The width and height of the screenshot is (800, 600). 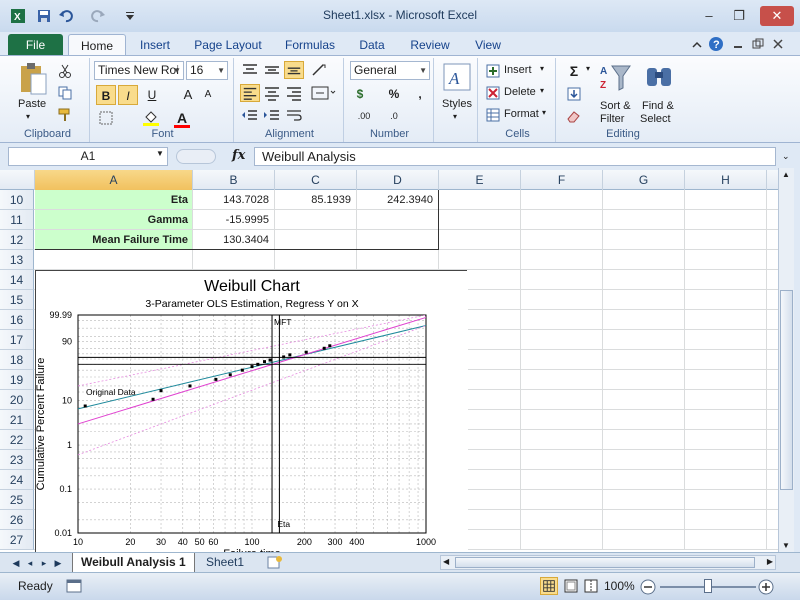 What do you see at coordinates (294, 116) in the screenshot?
I see `wrap-text-icon` at bounding box center [294, 116].